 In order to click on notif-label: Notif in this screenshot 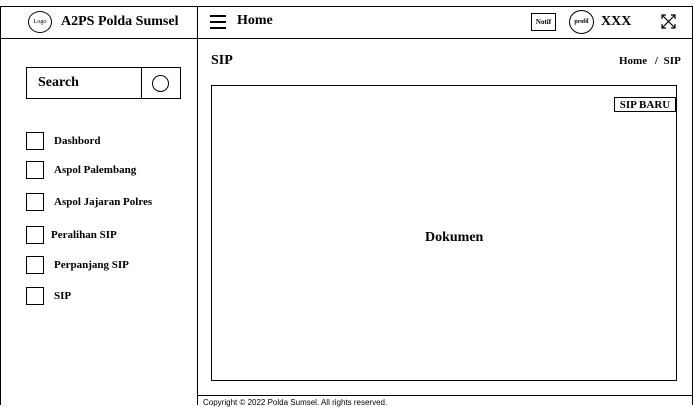, I will do `click(543, 22)`.